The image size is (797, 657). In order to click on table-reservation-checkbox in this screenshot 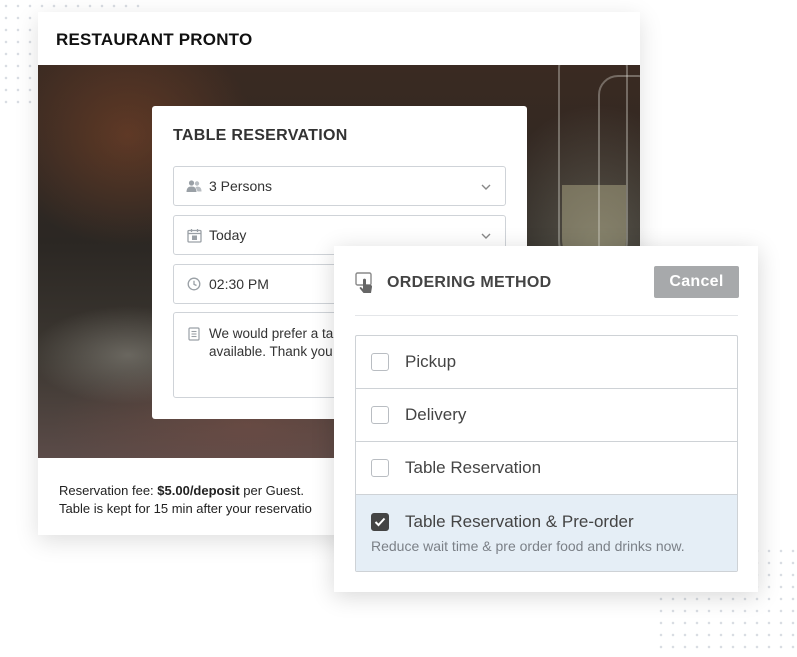, I will do `click(380, 468)`.